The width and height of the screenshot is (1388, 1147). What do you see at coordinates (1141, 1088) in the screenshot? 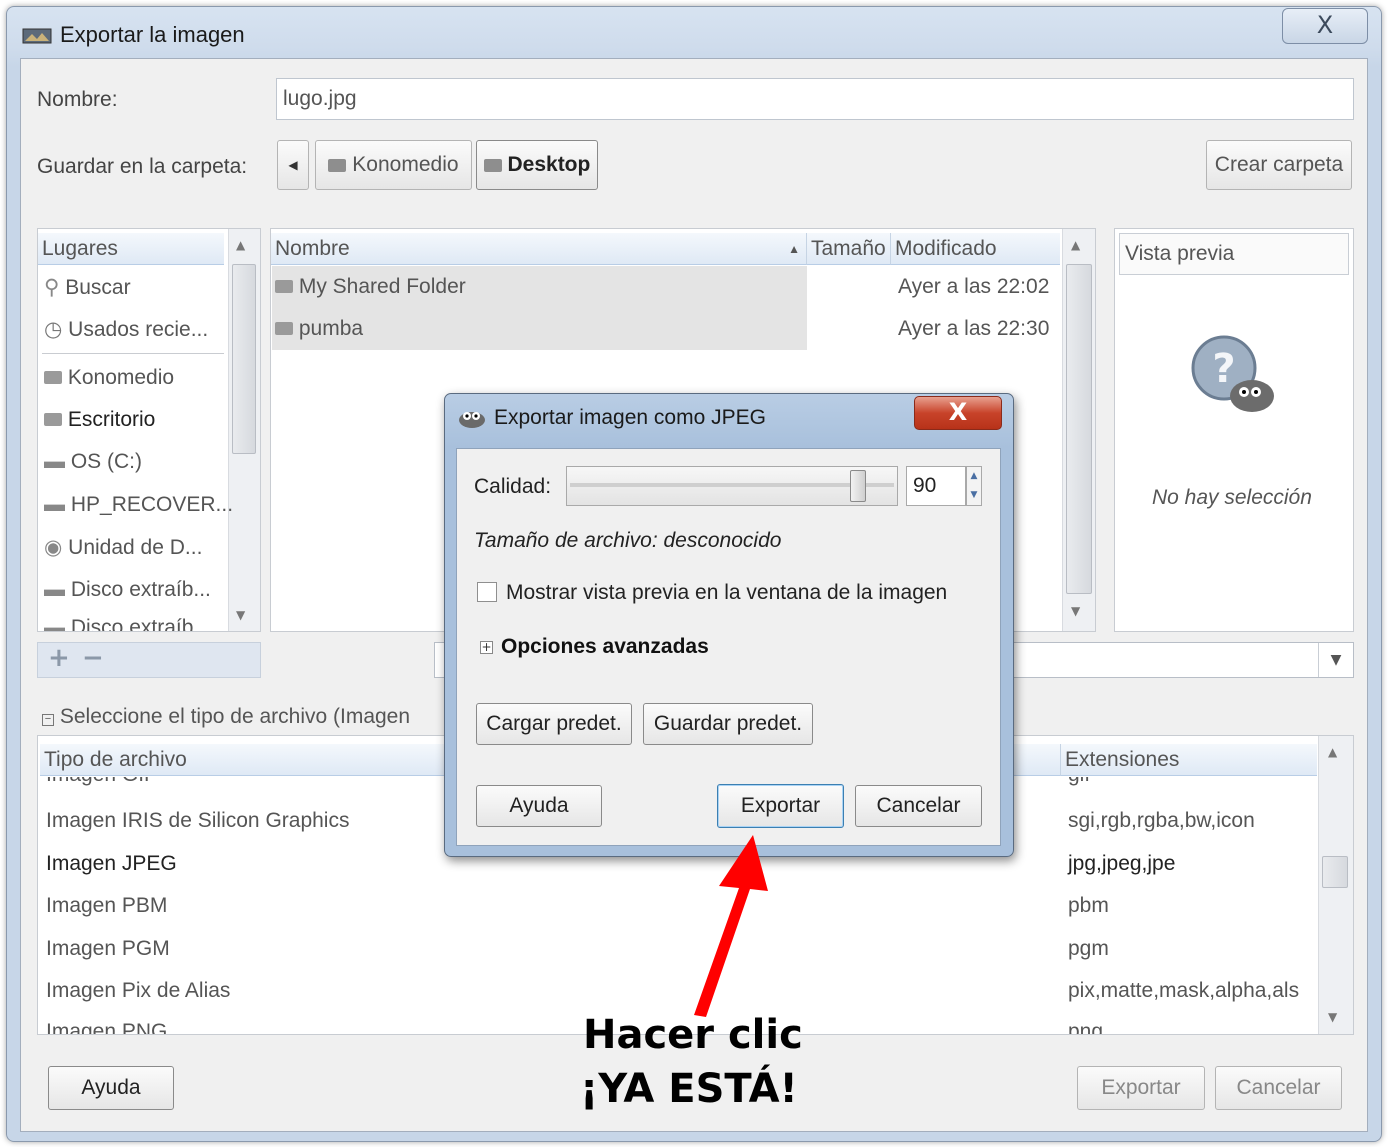
I see `export-button: Exportar` at bounding box center [1141, 1088].